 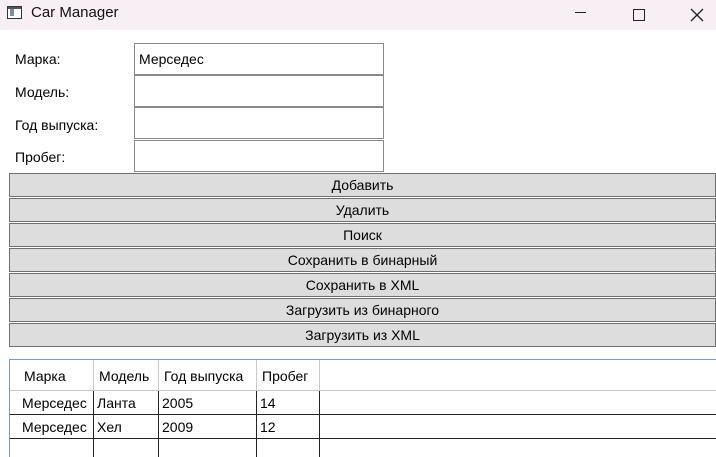 I want to click on cell-year-empty, so click(x=208, y=448).